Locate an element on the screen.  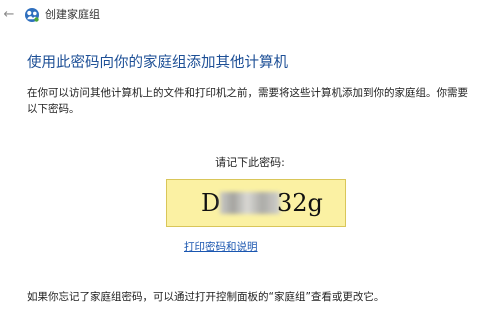
back-arrow-icon: ← is located at coordinates (9, 14).